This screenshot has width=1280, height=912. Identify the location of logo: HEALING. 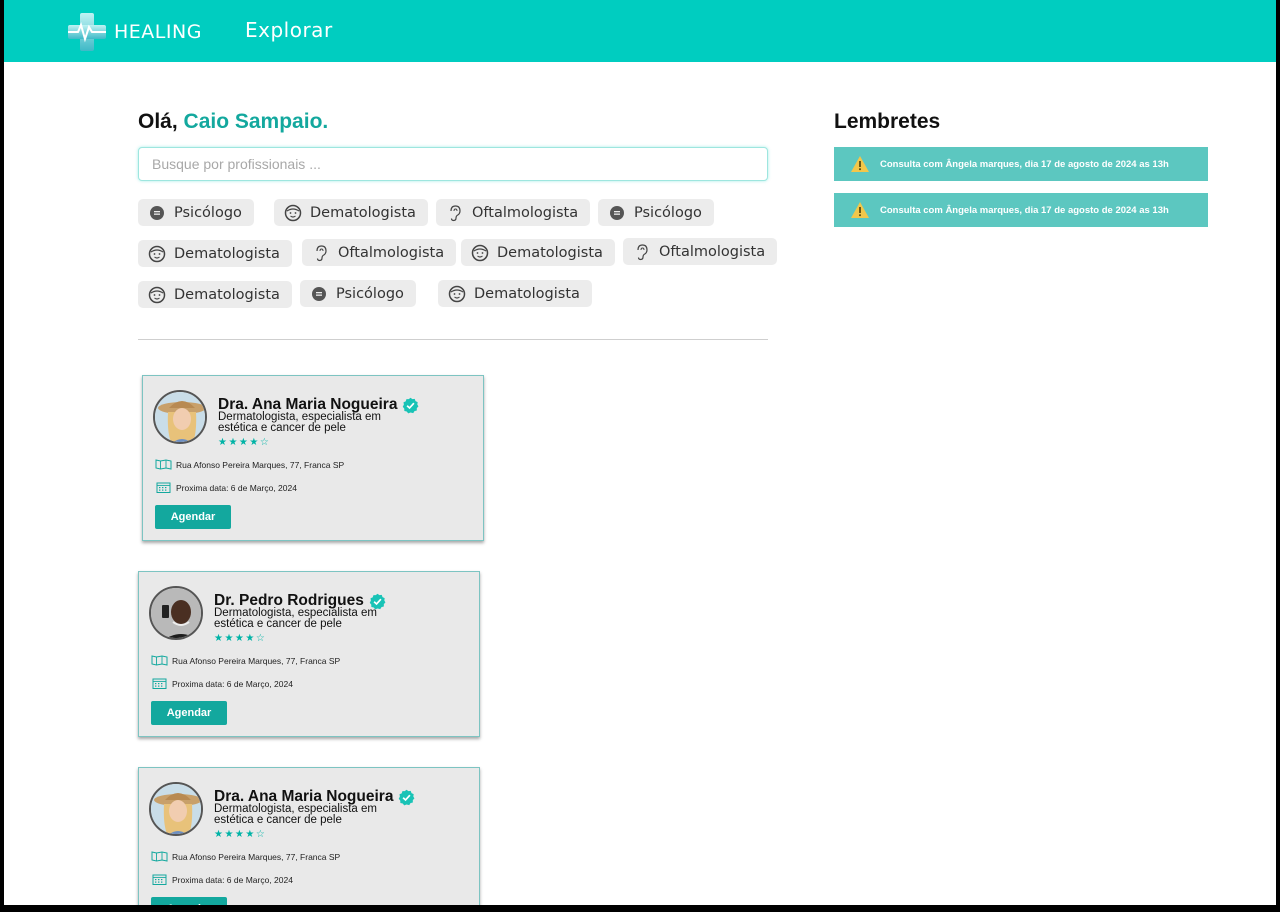
(134, 32).